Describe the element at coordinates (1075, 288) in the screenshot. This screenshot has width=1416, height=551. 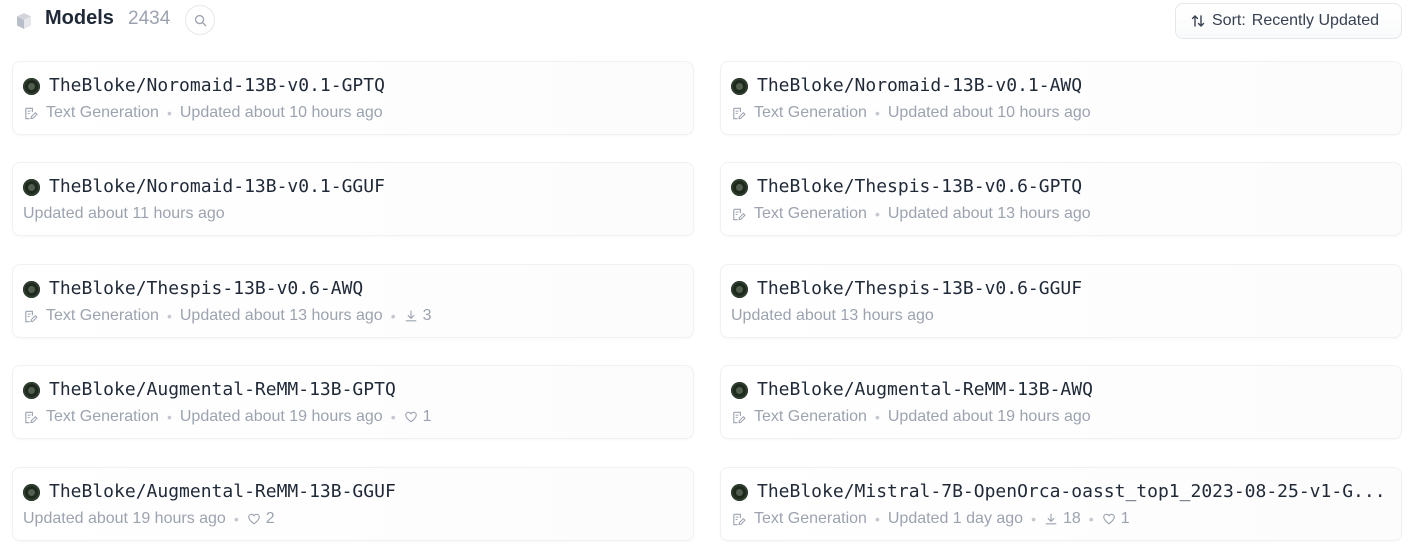
I see `model-name: TheBloke/Thespis-13B-v0.6-GGUF` at that location.